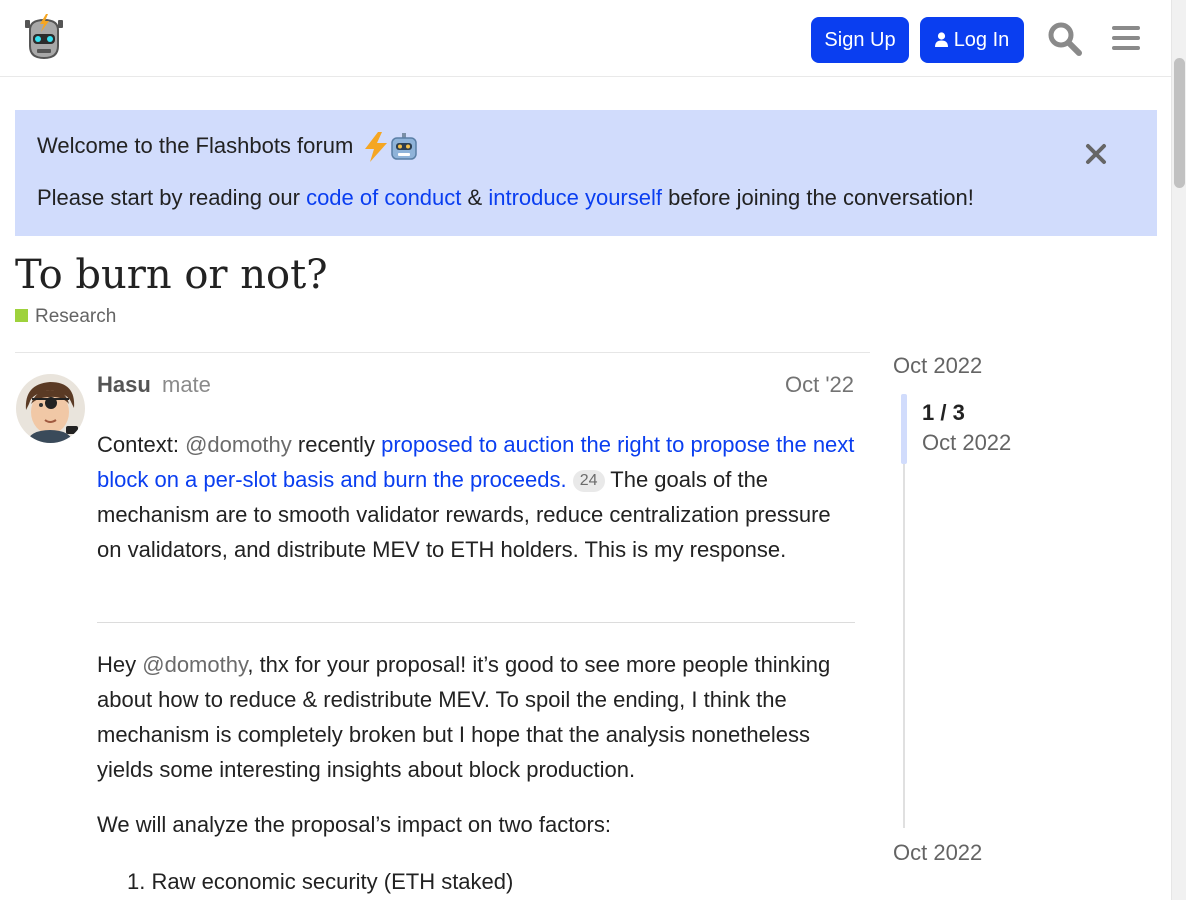 This screenshot has height=900, width=1186. What do you see at coordinates (943, 412) in the screenshot?
I see `timeline-position: 1 / 3` at bounding box center [943, 412].